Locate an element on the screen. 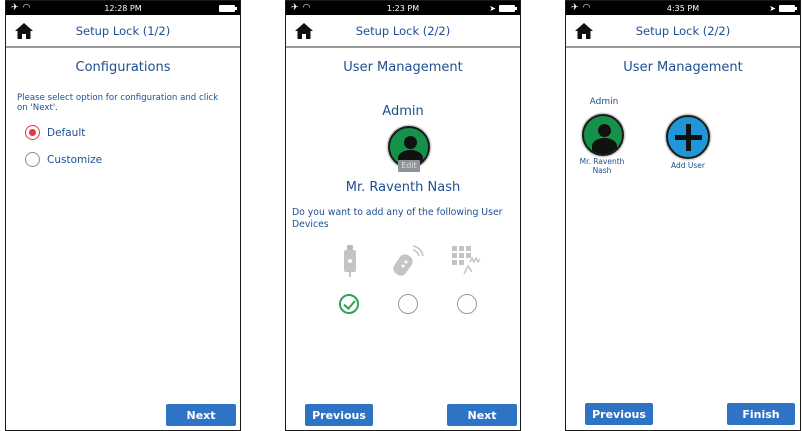 The image size is (802, 431). device-checkbox-remote is located at coordinates (408, 304).